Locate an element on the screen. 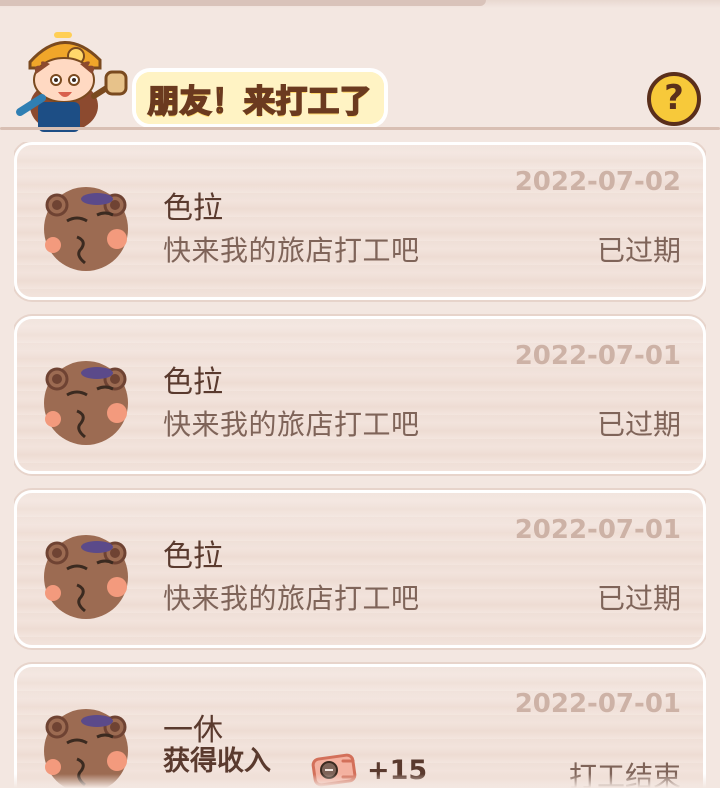  title-badge: 朋友！来打工了 is located at coordinates (260, 98).